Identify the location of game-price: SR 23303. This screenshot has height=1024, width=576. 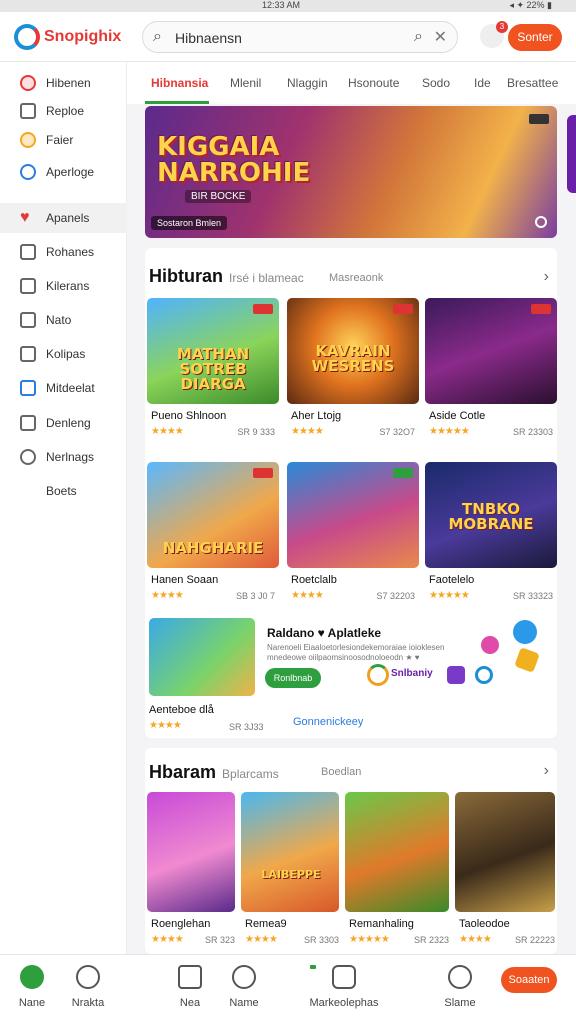
(532, 432).